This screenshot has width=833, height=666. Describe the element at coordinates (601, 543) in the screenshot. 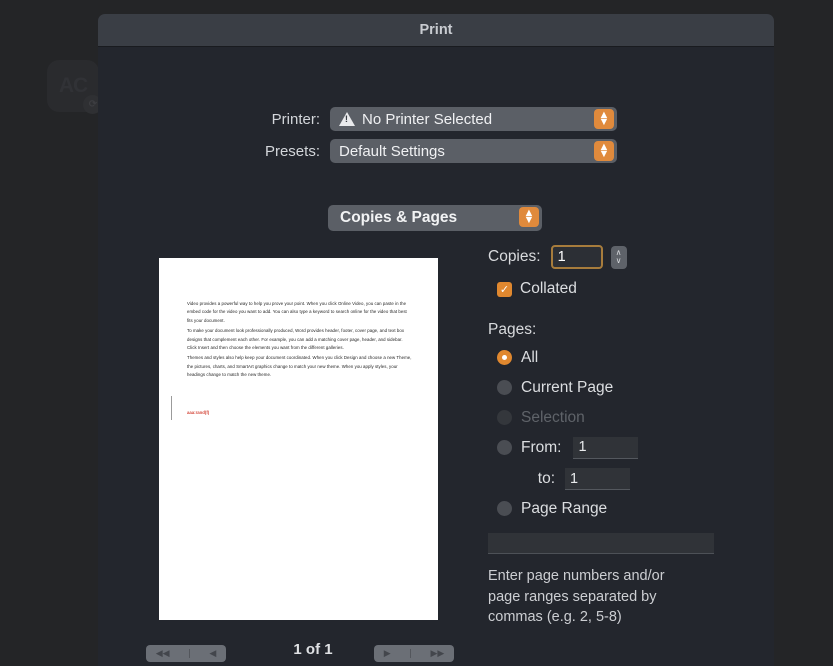

I see `page-range-input` at that location.